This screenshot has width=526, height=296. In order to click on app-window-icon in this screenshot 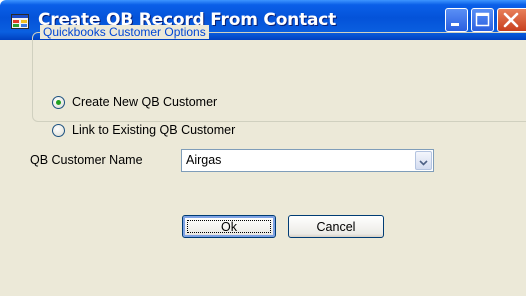, I will do `click(20, 21)`.